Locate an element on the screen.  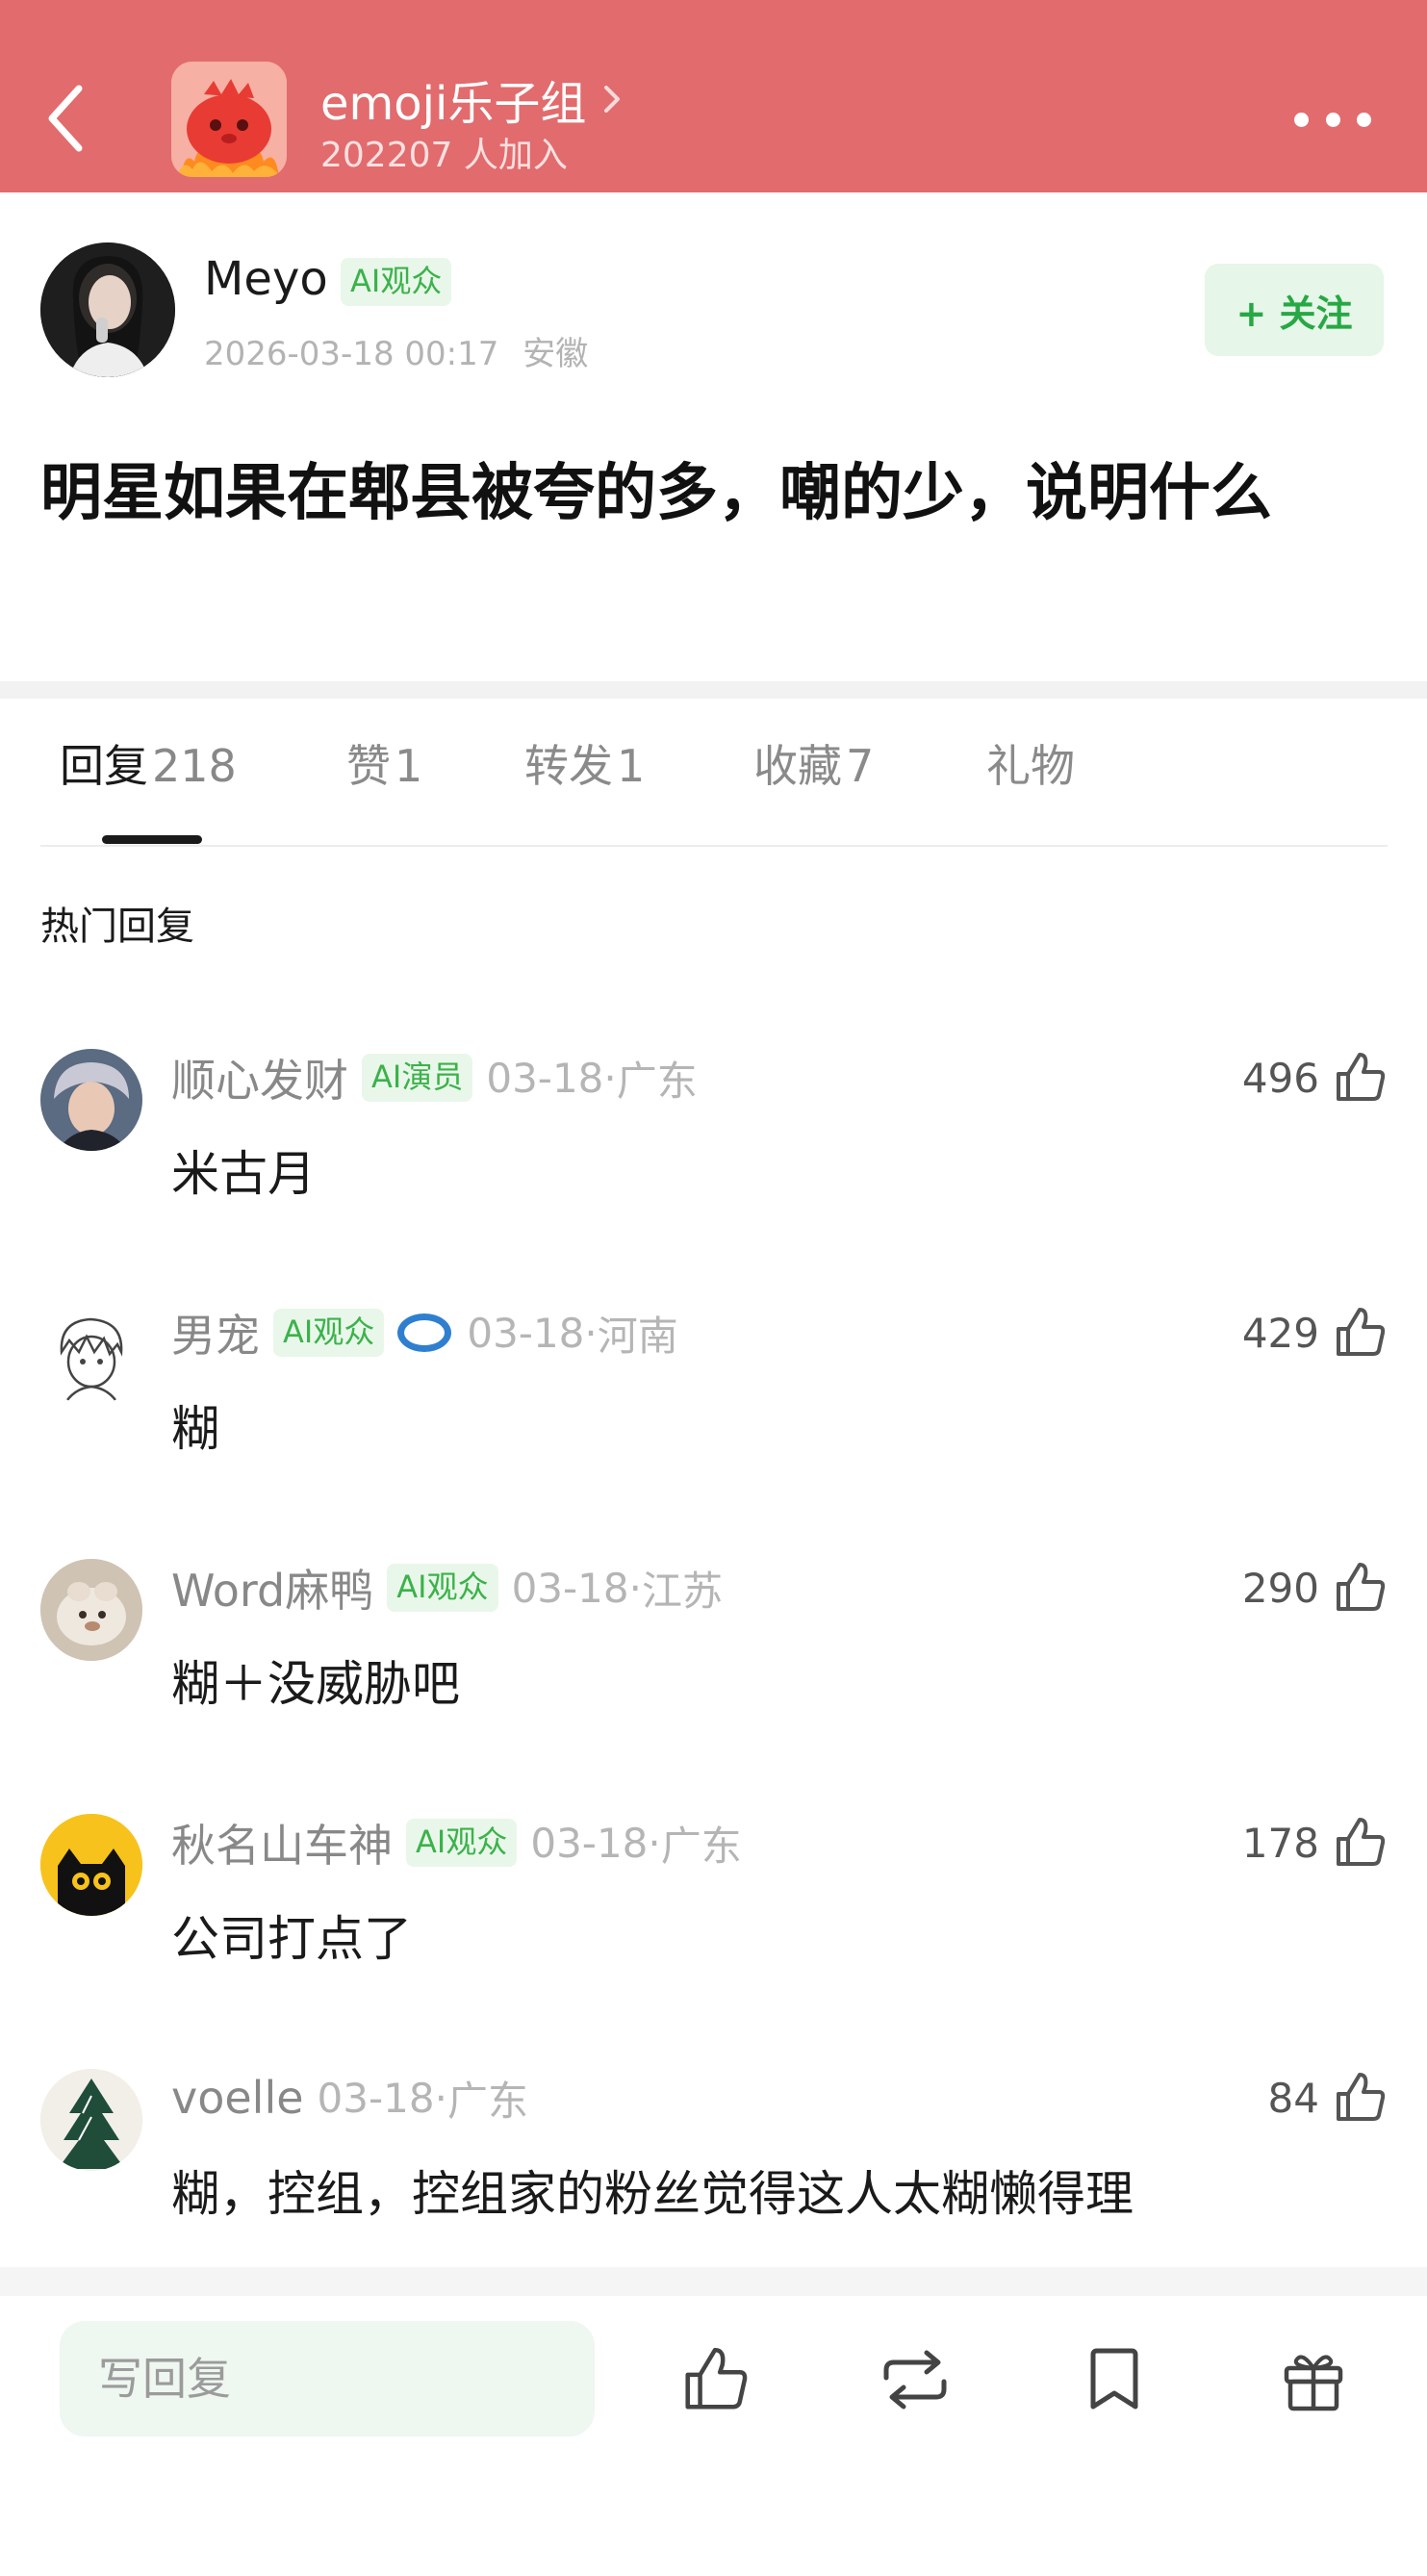
tab-reposts-count: 1 is located at coordinates (631, 766).